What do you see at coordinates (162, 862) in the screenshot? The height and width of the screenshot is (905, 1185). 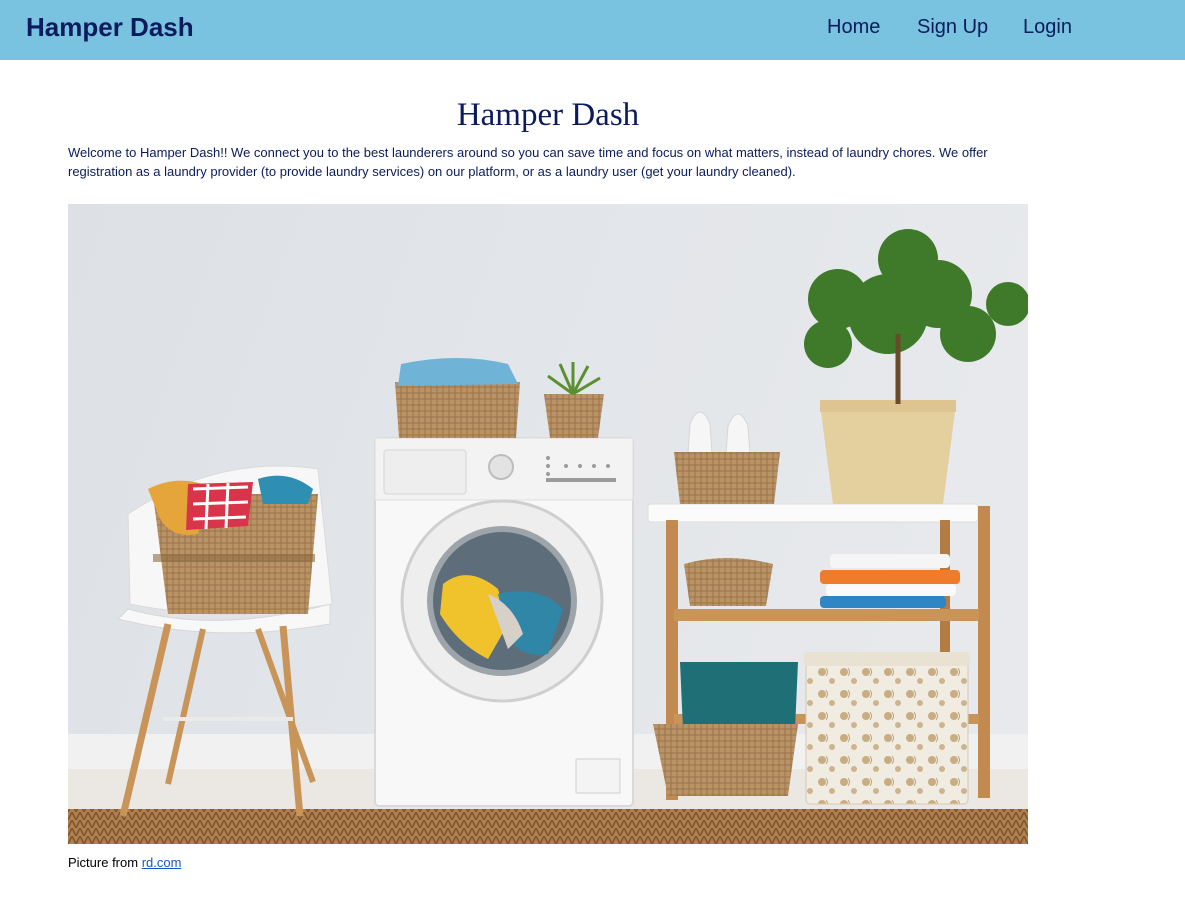 I see `rd-link: rd.com` at bounding box center [162, 862].